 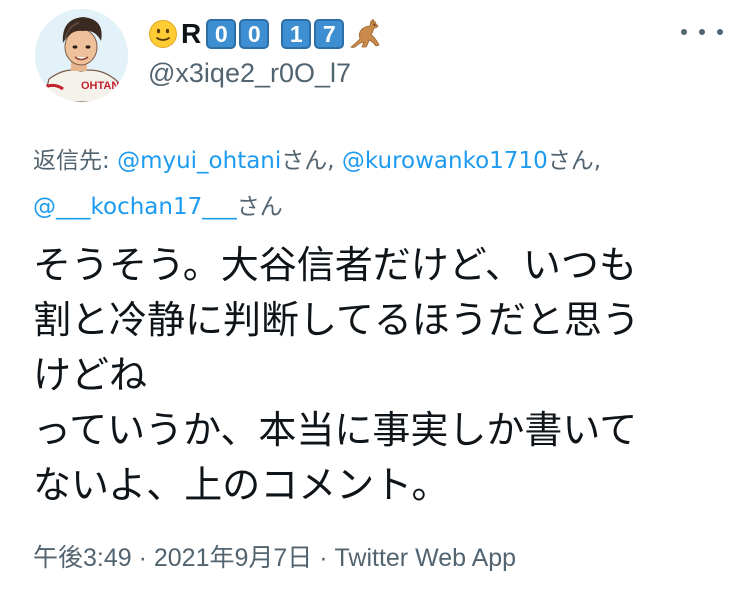 I want to click on display-name-letter: R, so click(x=191, y=33).